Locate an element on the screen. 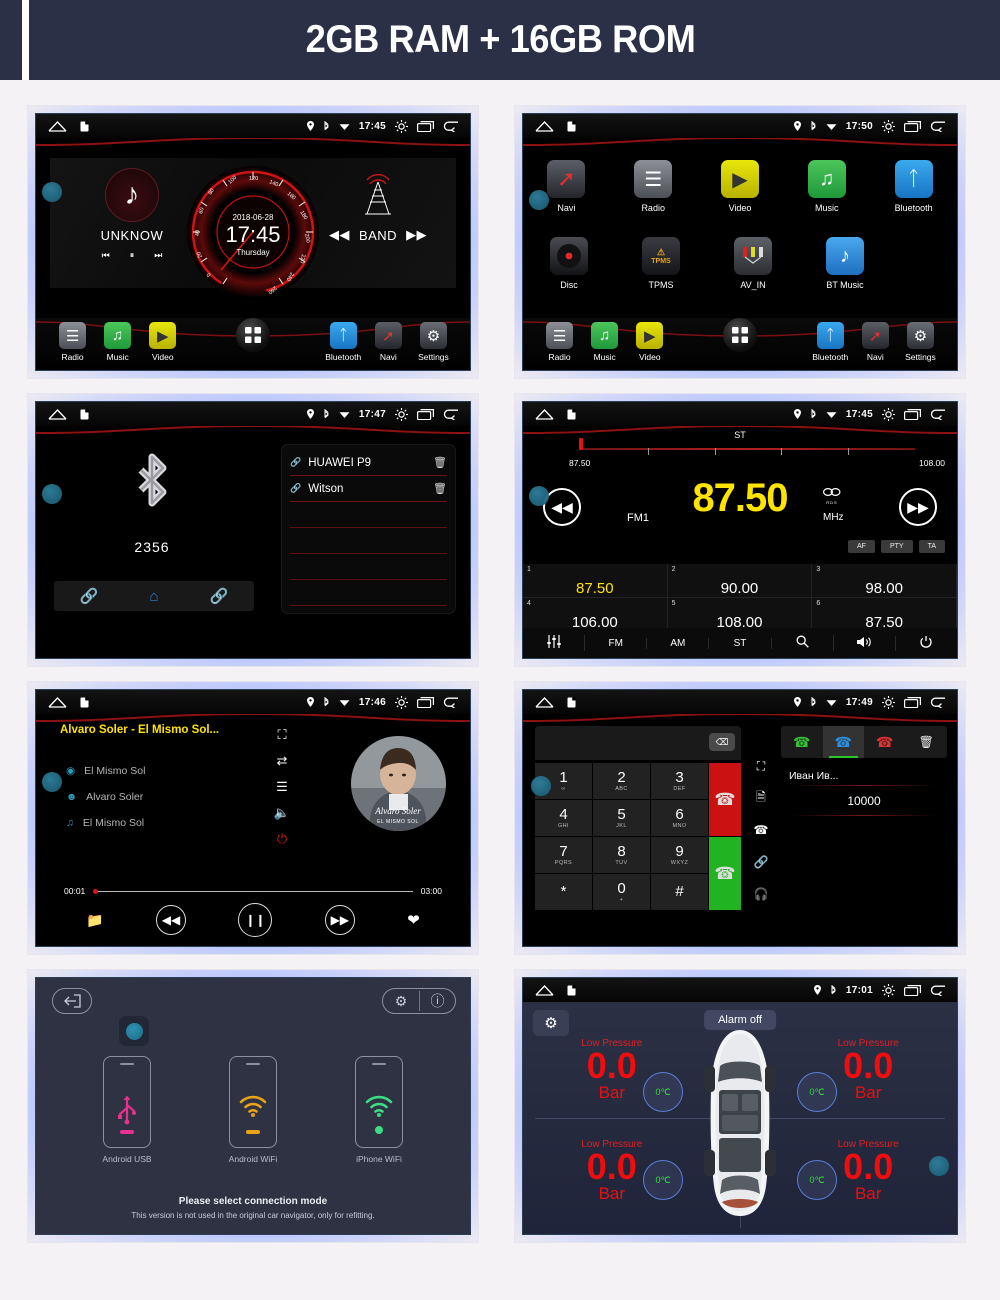 Image resolution: width=1000 pixels, height=1300 pixels. preset-6: 6 87.50 is located at coordinates (884, 617).